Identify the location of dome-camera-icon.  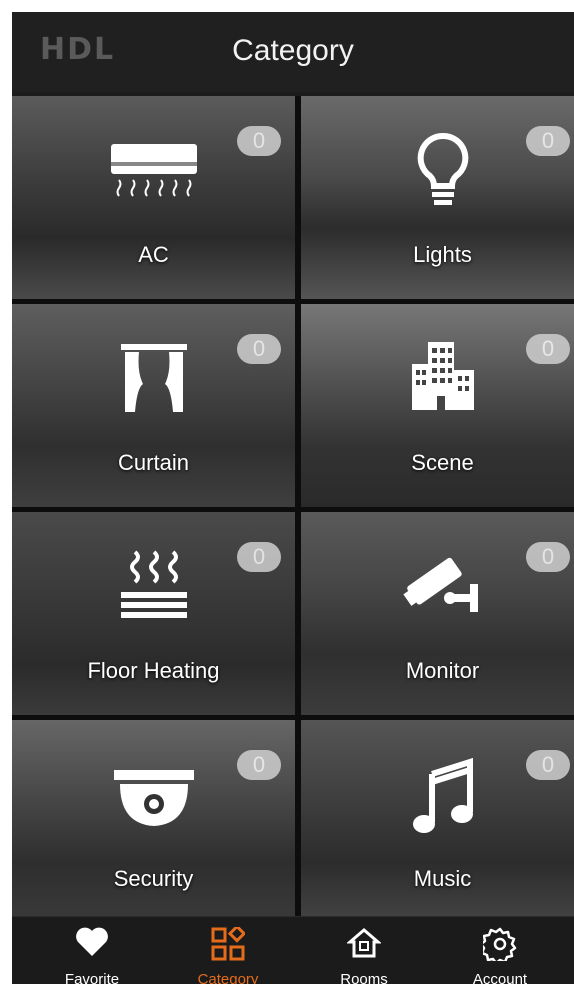
(153, 798).